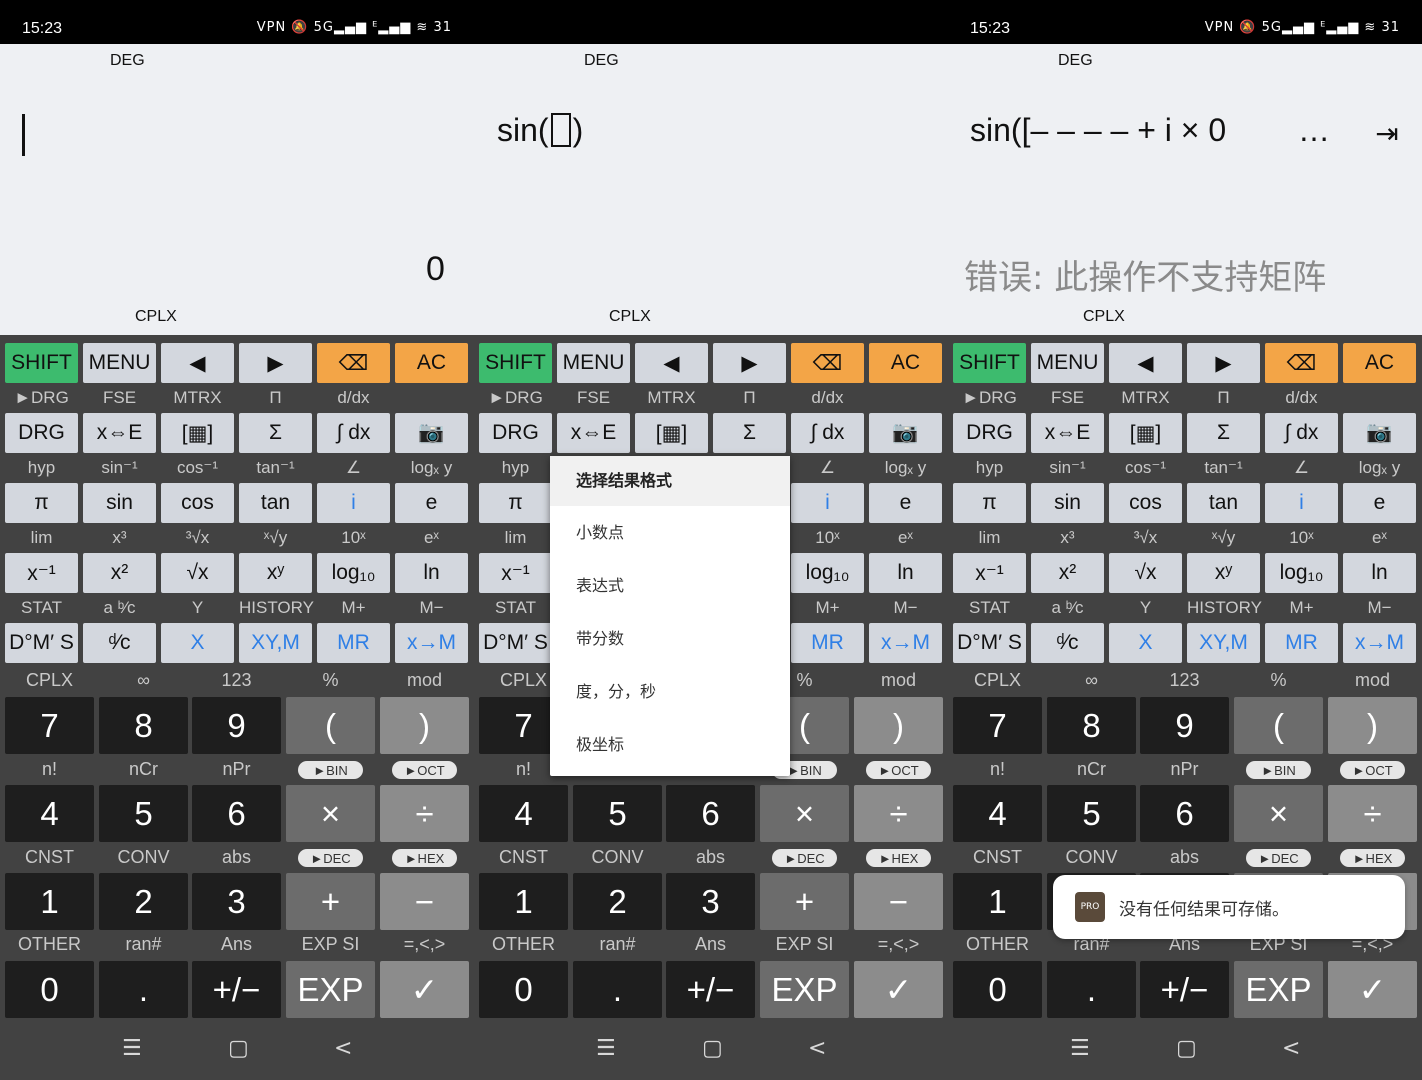 Image resolution: width=1422 pixels, height=1080 pixels. What do you see at coordinates (197, 643) in the screenshot?
I see `x-variable-button: X` at bounding box center [197, 643].